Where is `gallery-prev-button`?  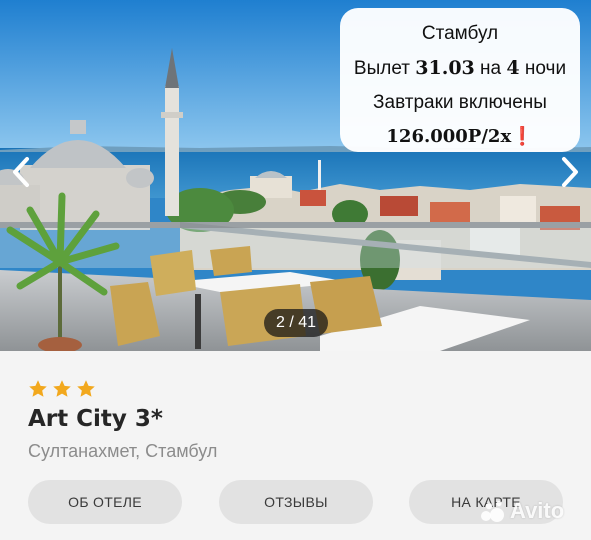 gallery-prev-button is located at coordinates (21, 172).